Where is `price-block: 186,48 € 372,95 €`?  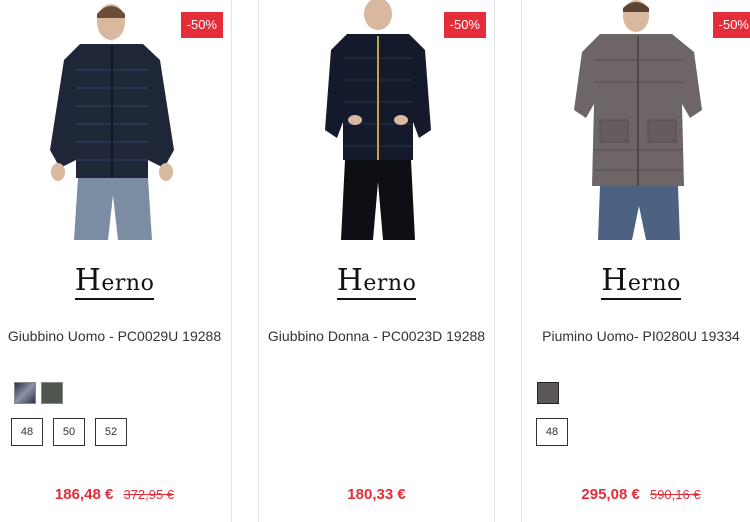
price-block: 186,48 € 372,95 € is located at coordinates (115, 494).